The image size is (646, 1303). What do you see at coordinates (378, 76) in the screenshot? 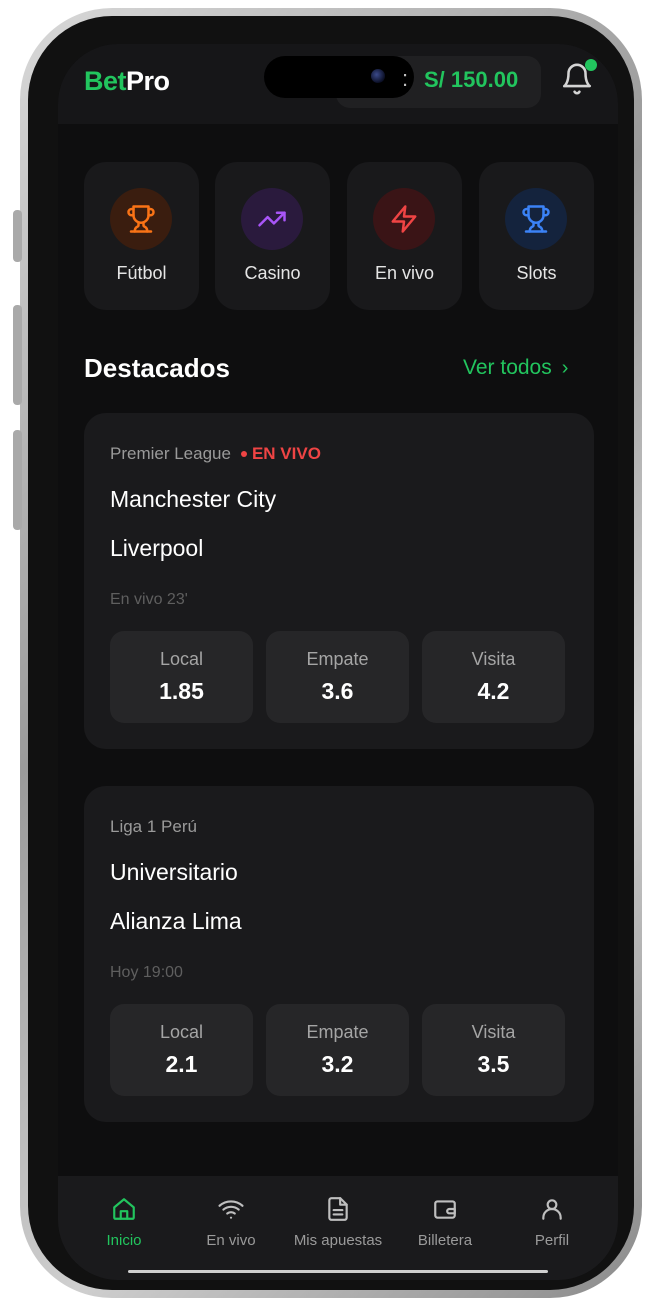
I see `camera-lens` at bounding box center [378, 76].